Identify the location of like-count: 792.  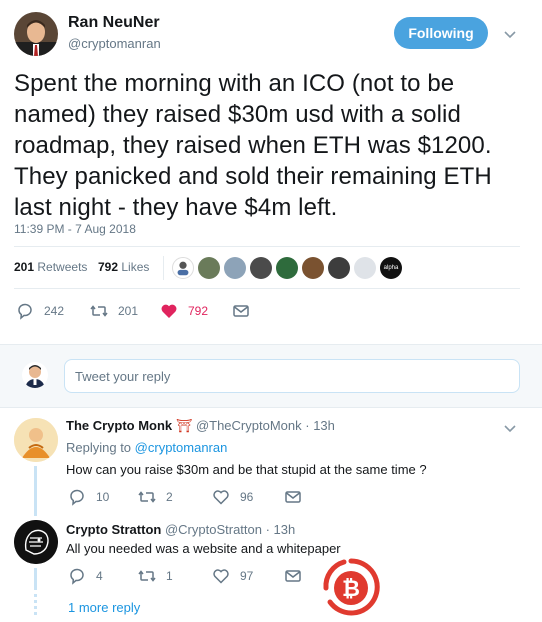
(198, 311).